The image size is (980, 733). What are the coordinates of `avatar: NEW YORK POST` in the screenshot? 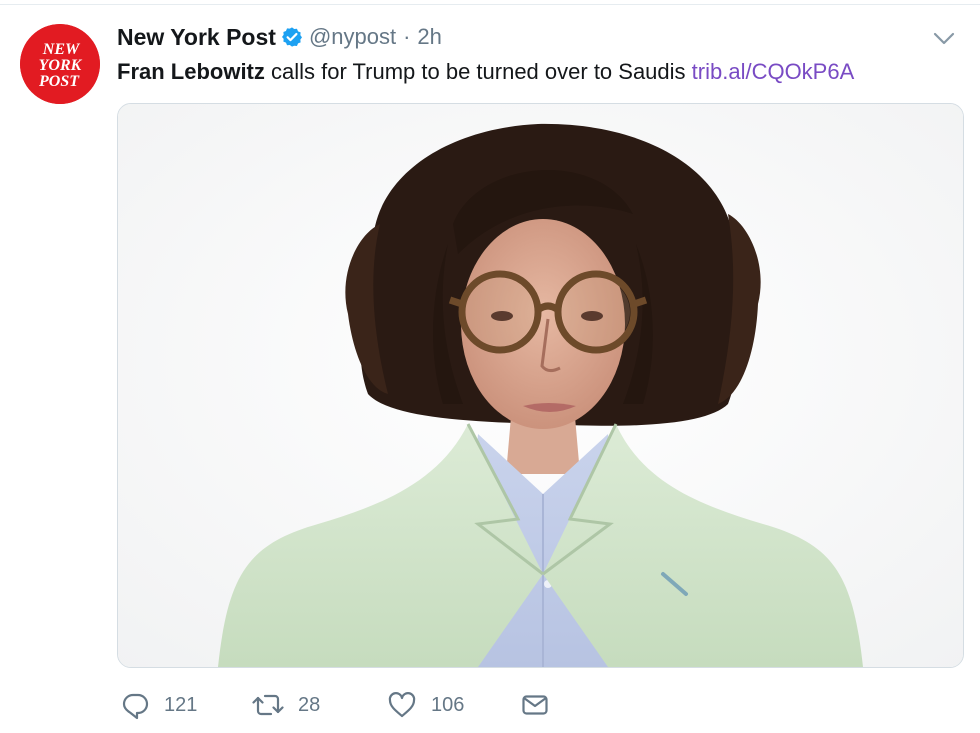 It's located at (60, 64).